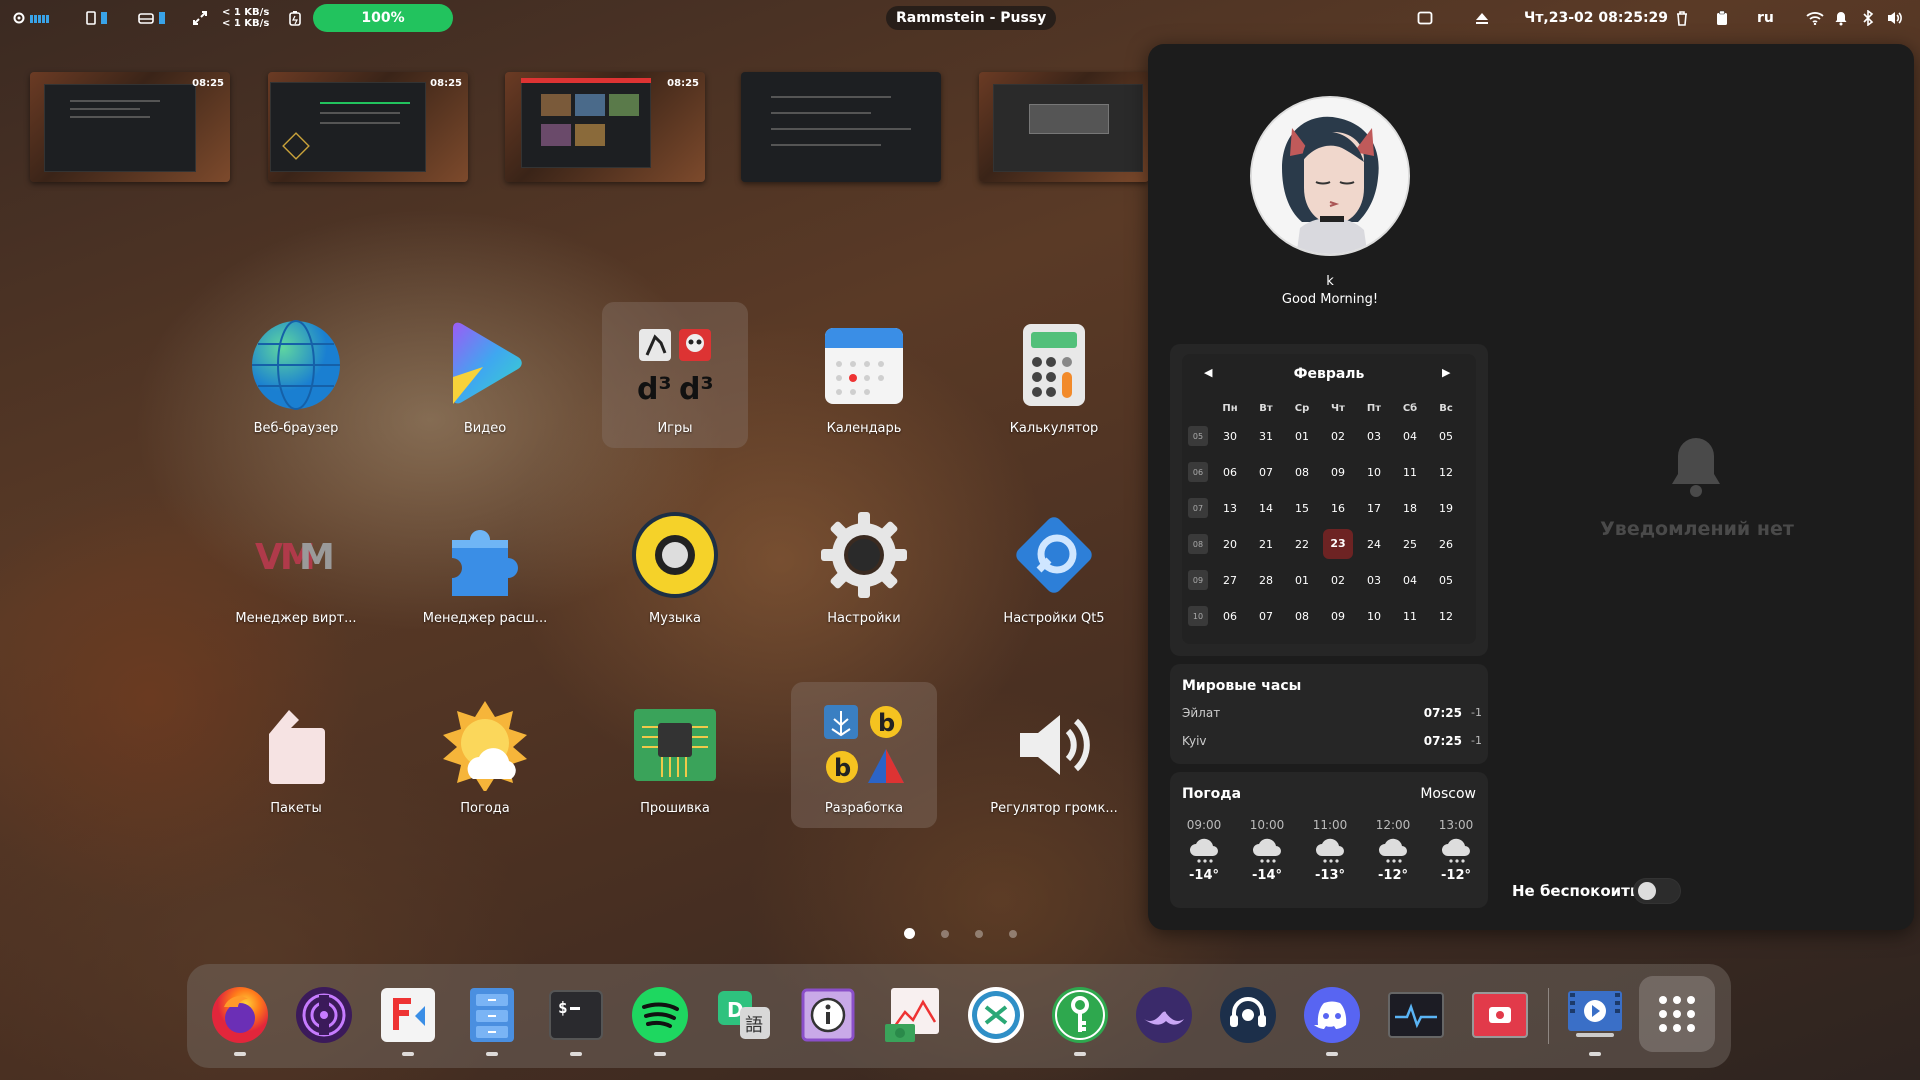 The image size is (1920, 1080). What do you see at coordinates (1080, 1020) in the screenshot?
I see `keepass-icon` at bounding box center [1080, 1020].